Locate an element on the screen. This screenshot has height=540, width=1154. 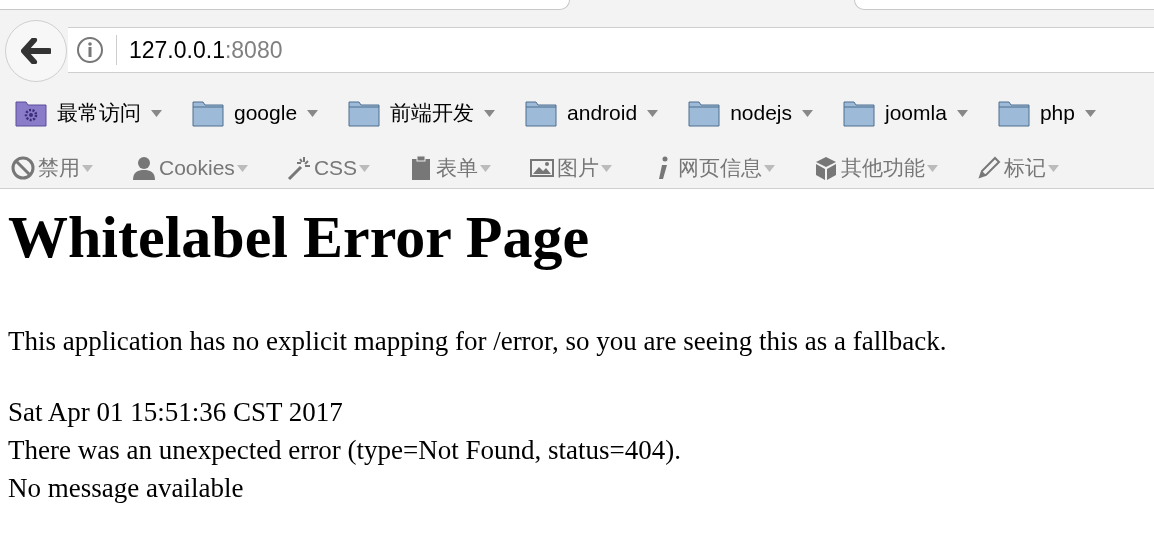
person-icon is located at coordinates (144, 168).